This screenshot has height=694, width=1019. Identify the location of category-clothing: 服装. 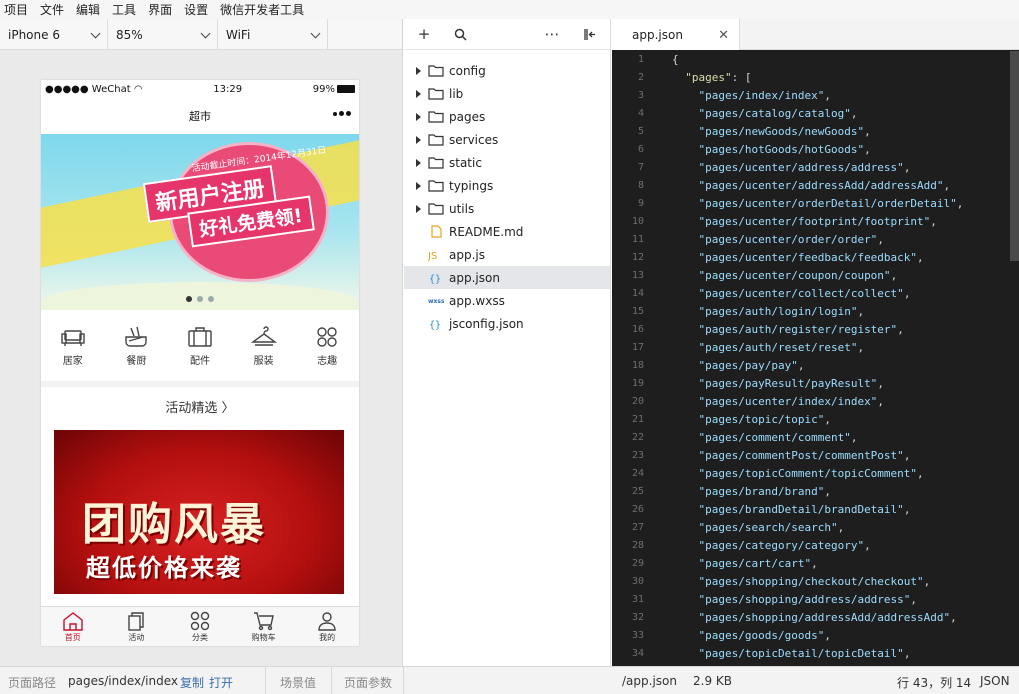
(264, 346).